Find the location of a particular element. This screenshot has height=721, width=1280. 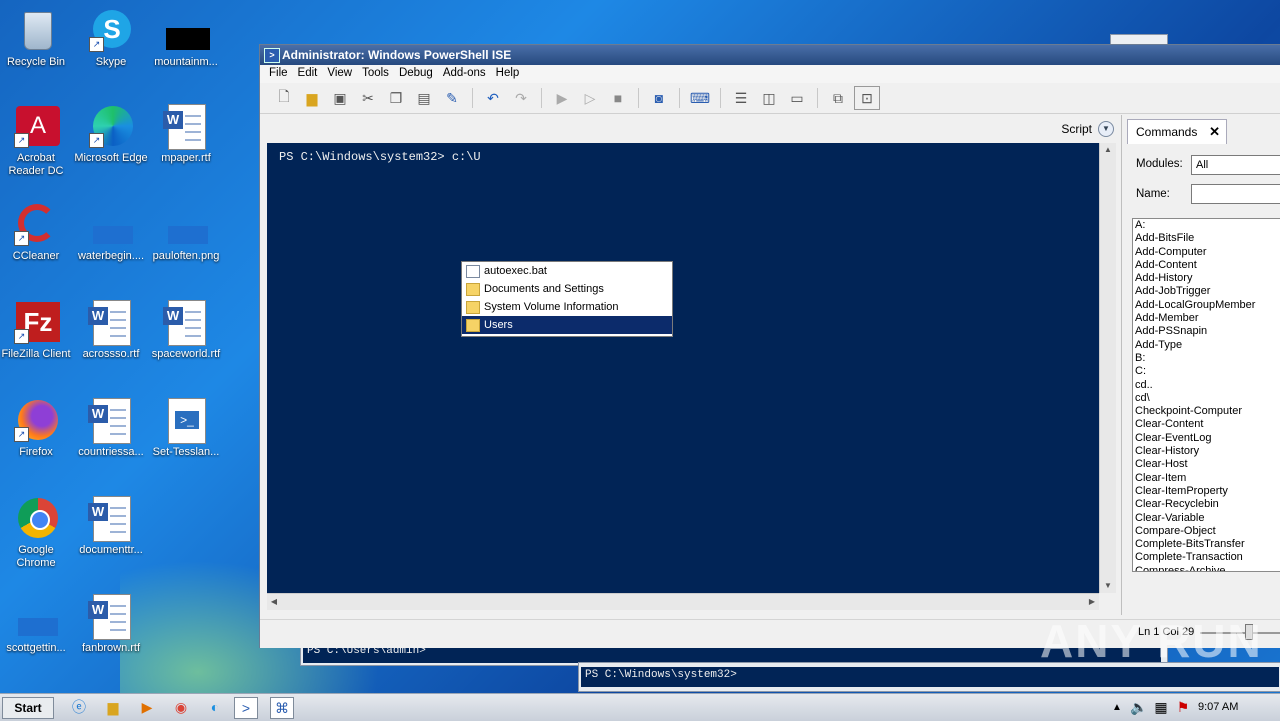

desktop-icon-mpaper: W mpaper.rtf is located at coordinates (186, 134).